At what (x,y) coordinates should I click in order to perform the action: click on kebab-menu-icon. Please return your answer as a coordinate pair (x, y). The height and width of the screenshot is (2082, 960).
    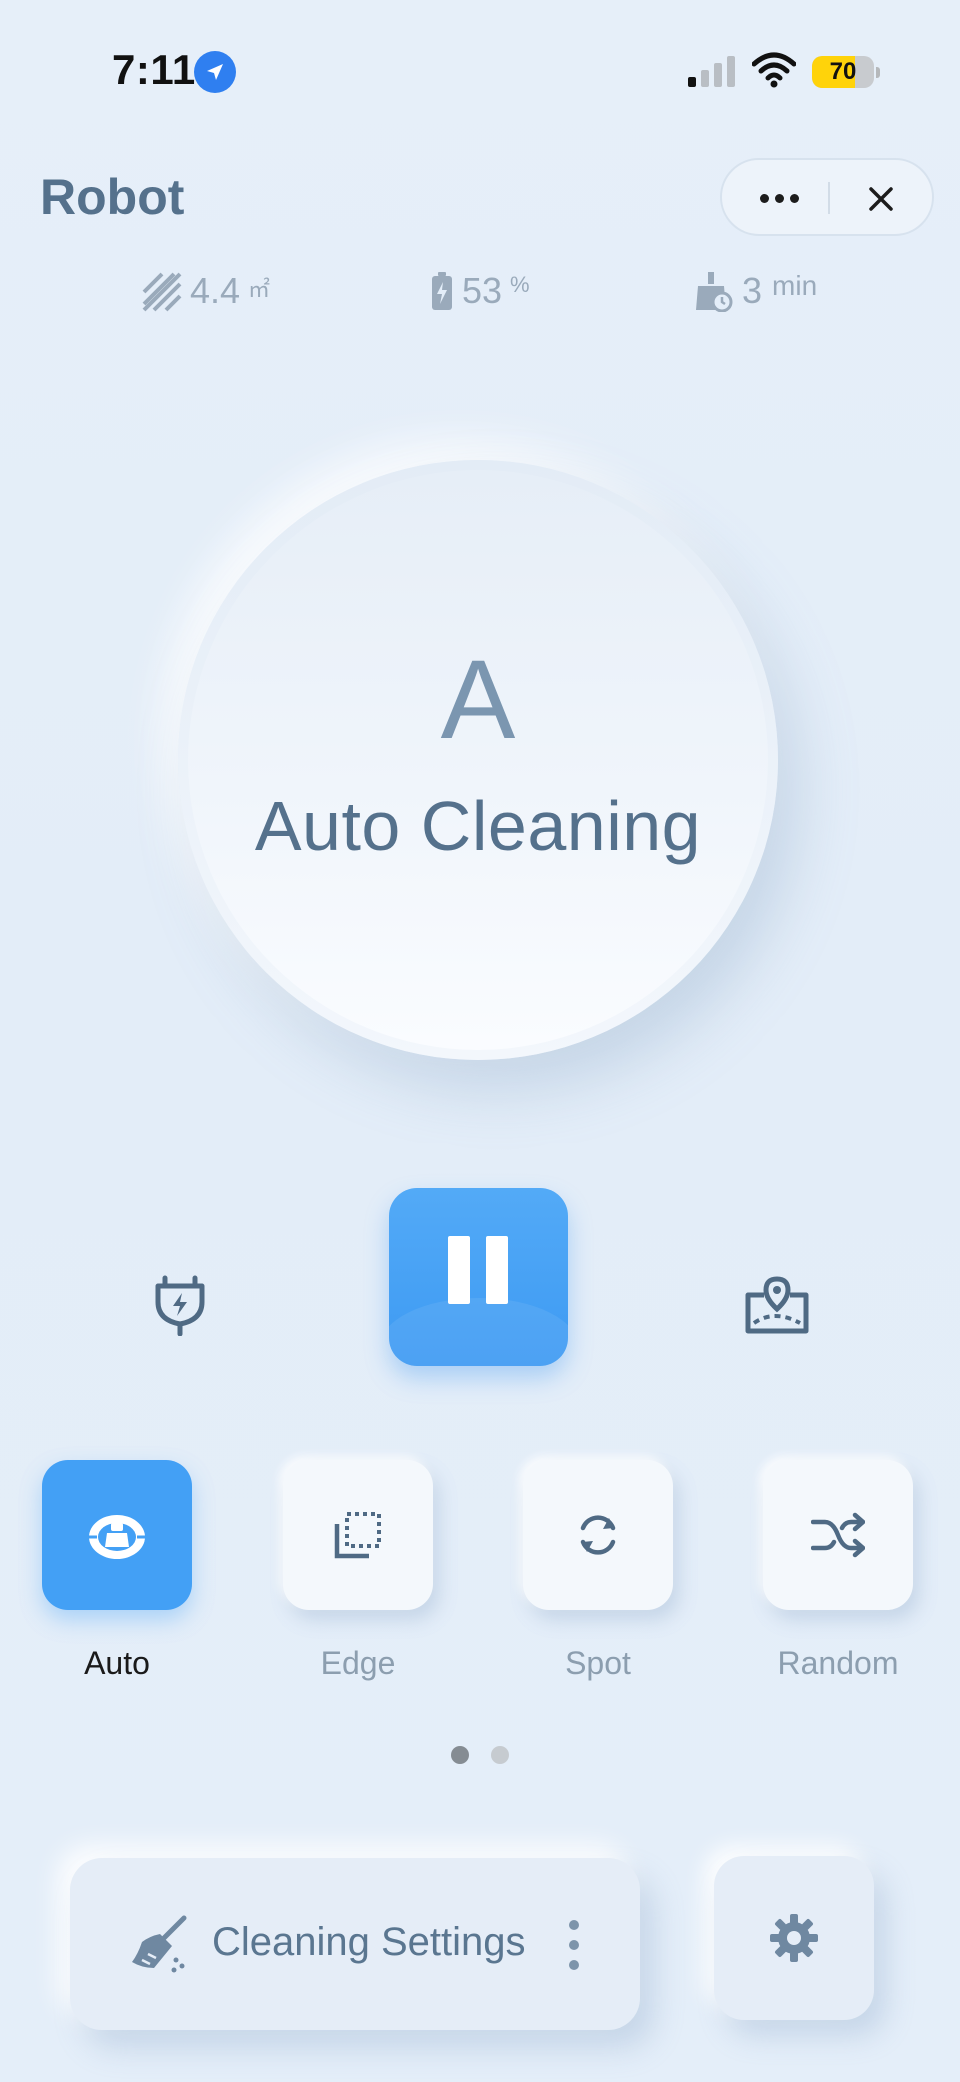
    Looking at the image, I should click on (574, 1945).